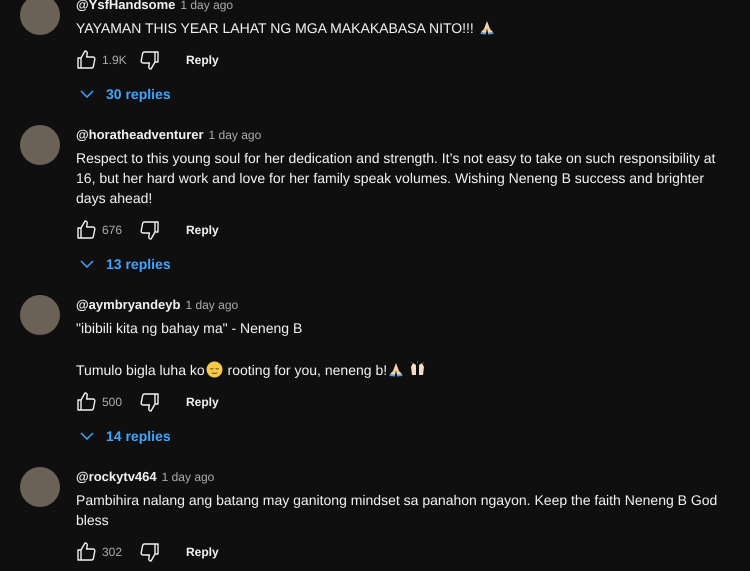  Describe the element at coordinates (401, 28) in the screenshot. I see `comment-text: YAYAMAN THIS YEAR LAHAT NG MGA MAKAKABASA NITO!!!` at that location.